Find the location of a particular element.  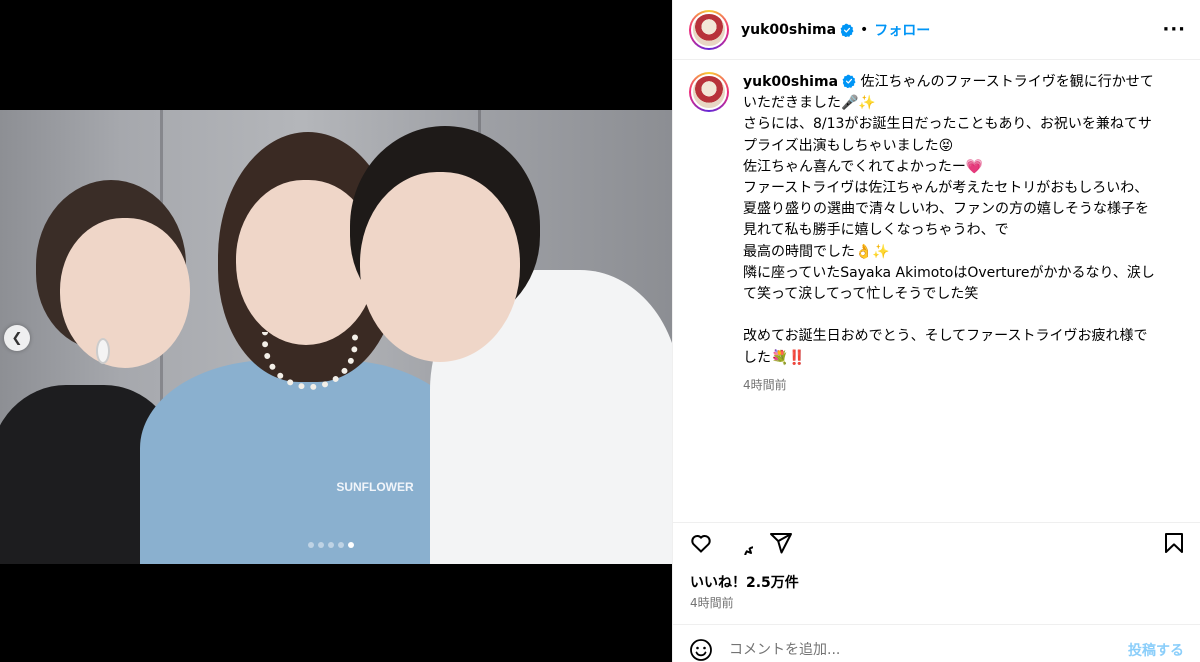

carousel-prev-button: ❮ is located at coordinates (17, 338).